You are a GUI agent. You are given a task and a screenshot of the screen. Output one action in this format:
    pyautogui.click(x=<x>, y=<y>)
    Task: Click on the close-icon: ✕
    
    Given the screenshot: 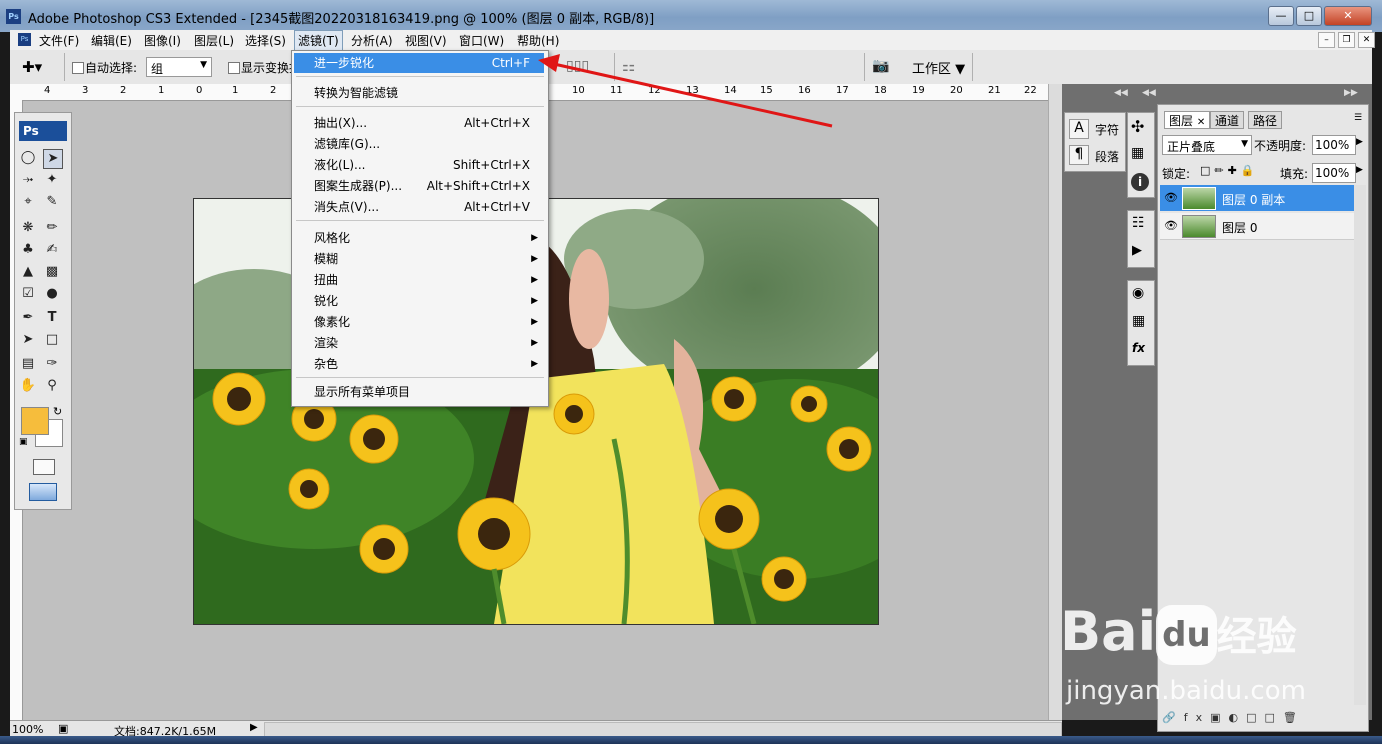 What is the action you would take?
    pyautogui.click(x=1201, y=122)
    